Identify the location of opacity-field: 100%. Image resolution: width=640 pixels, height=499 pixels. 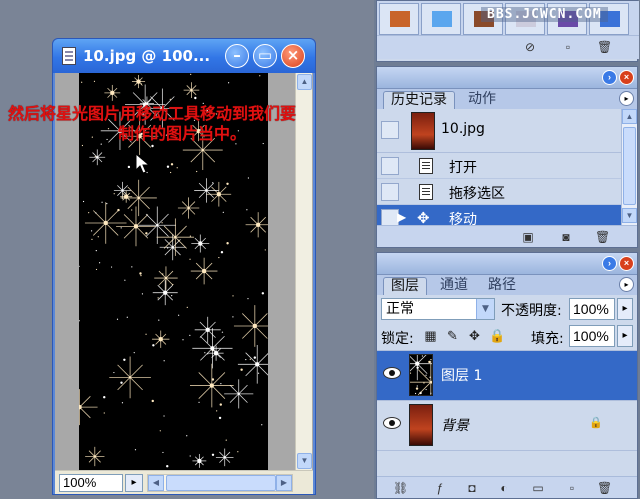
(592, 309).